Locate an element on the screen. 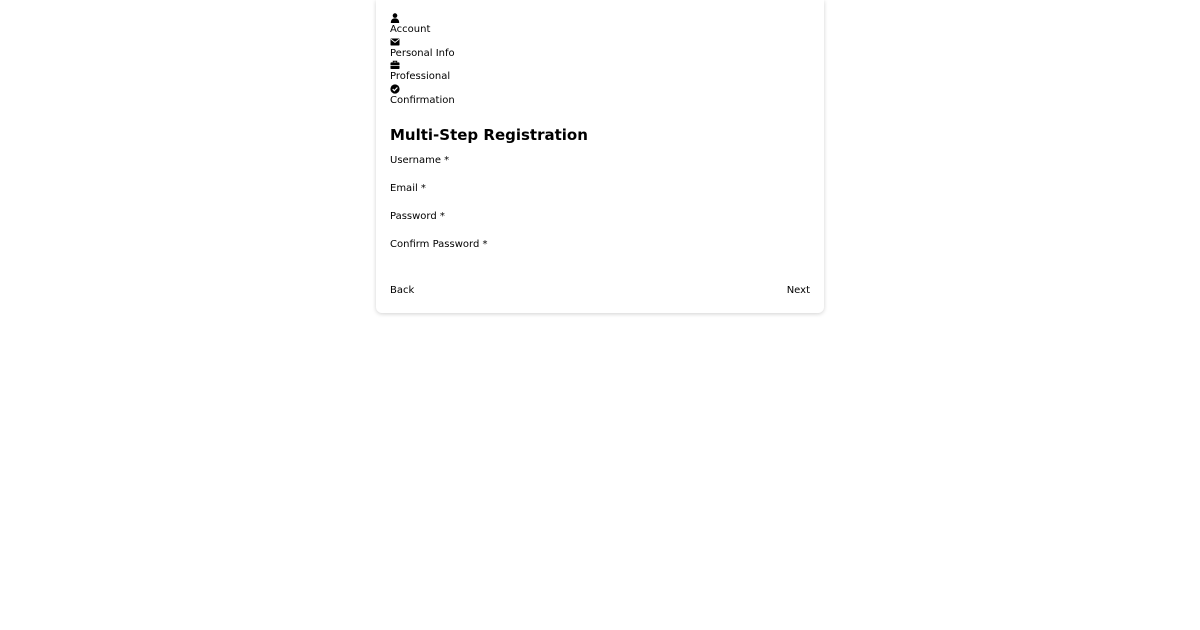 The image size is (1200, 630). username-label: Username * is located at coordinates (420, 160).